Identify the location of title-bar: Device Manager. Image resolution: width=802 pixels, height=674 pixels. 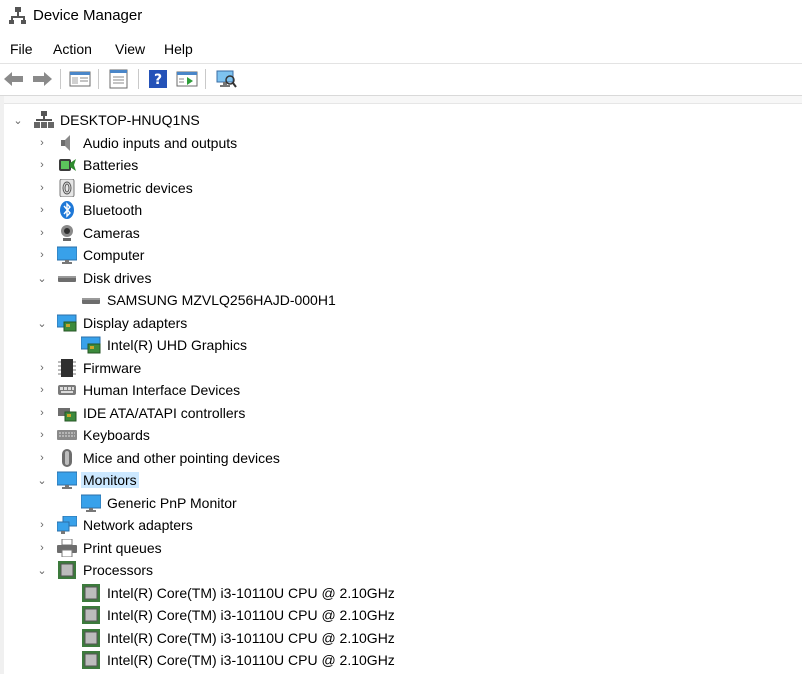
(401, 17).